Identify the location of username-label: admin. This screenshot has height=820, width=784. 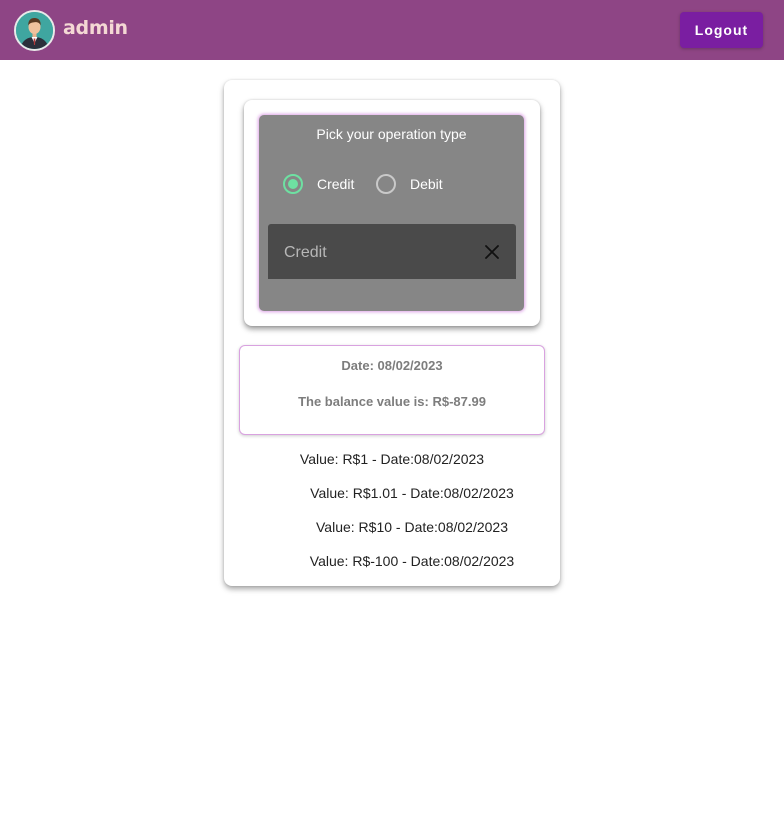
(95, 28).